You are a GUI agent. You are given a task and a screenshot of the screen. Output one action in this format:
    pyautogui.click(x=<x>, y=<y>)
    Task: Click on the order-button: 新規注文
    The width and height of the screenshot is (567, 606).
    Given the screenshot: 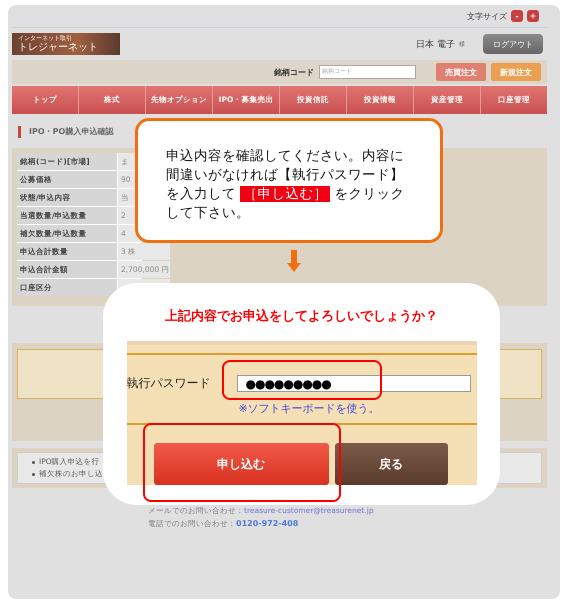 What is the action you would take?
    pyautogui.click(x=516, y=72)
    